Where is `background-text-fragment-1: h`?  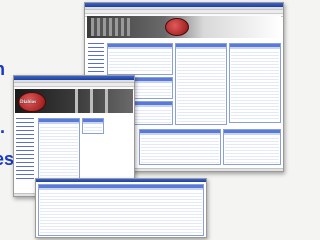
background-text-fragment-1: h is located at coordinates (2, 69).